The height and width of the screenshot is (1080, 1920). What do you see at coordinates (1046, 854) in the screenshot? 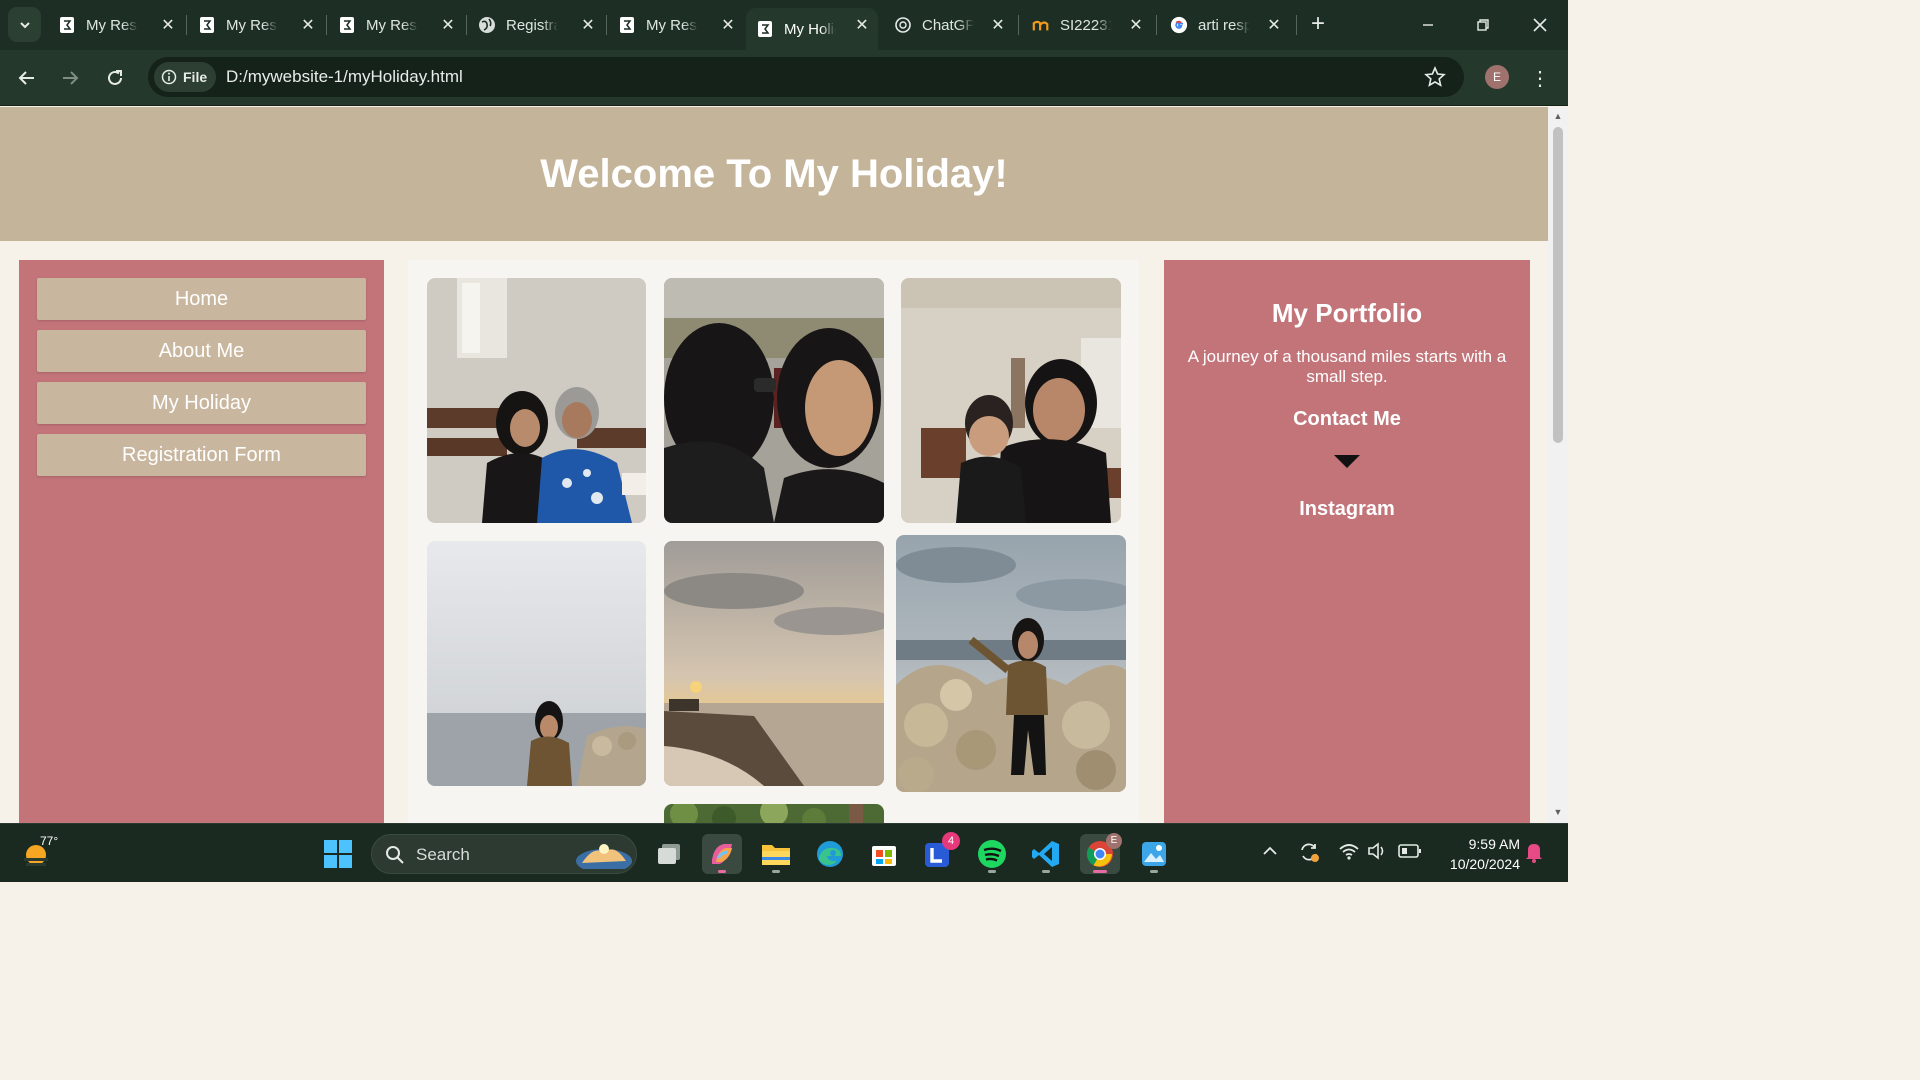
I see `vscode-icon` at bounding box center [1046, 854].